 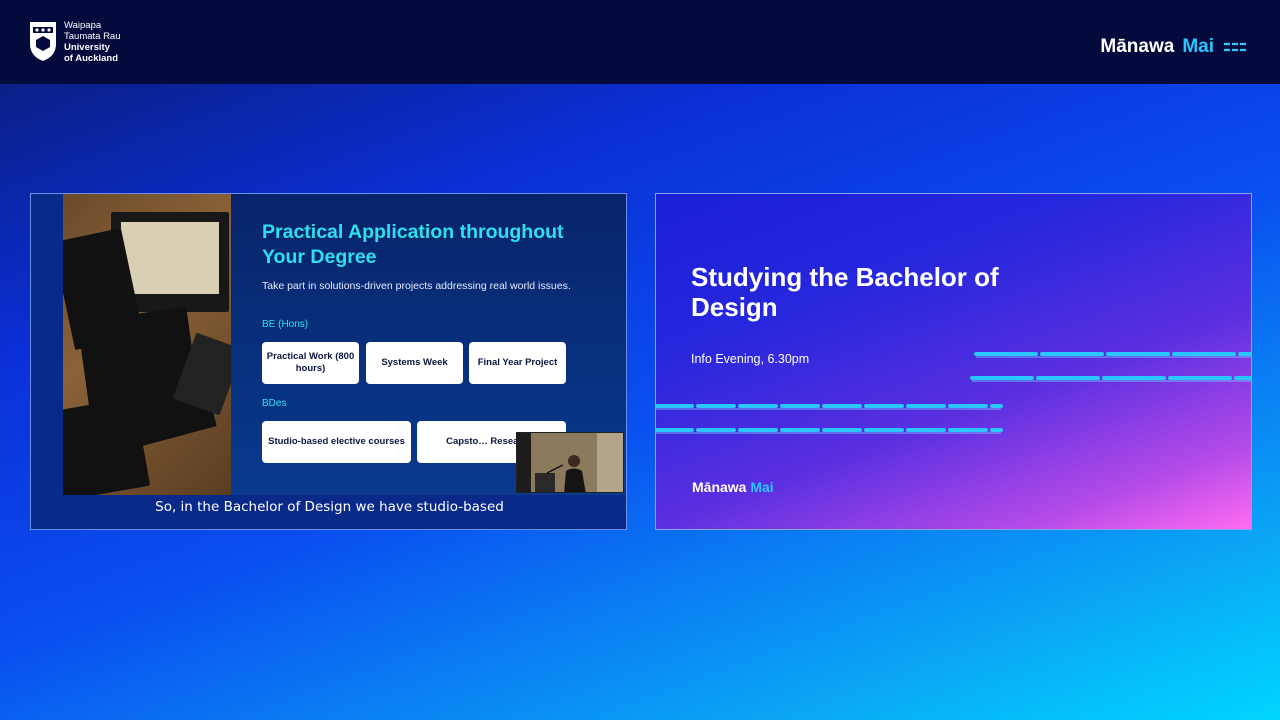 I want to click on speaker-figure-icon, so click(x=570, y=462).